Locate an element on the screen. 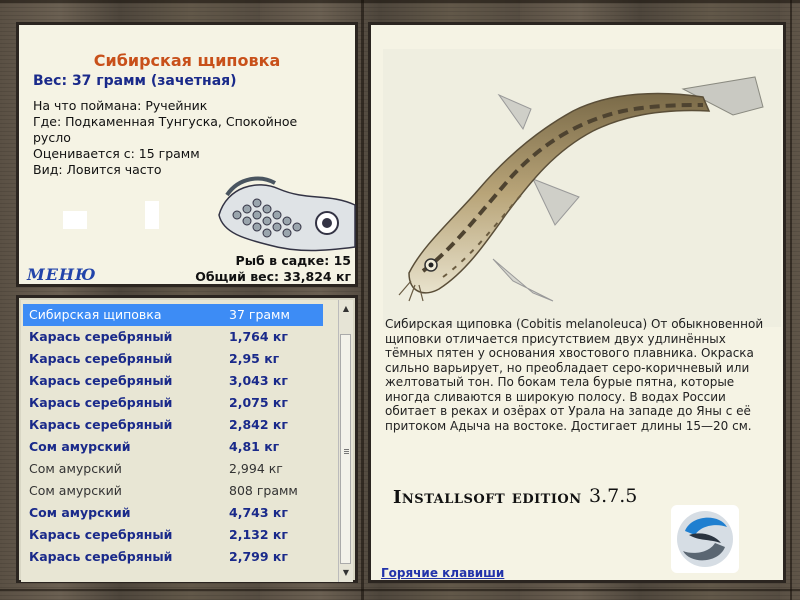  list-item: Карась серебряный 2,075 кг is located at coordinates (173, 403).